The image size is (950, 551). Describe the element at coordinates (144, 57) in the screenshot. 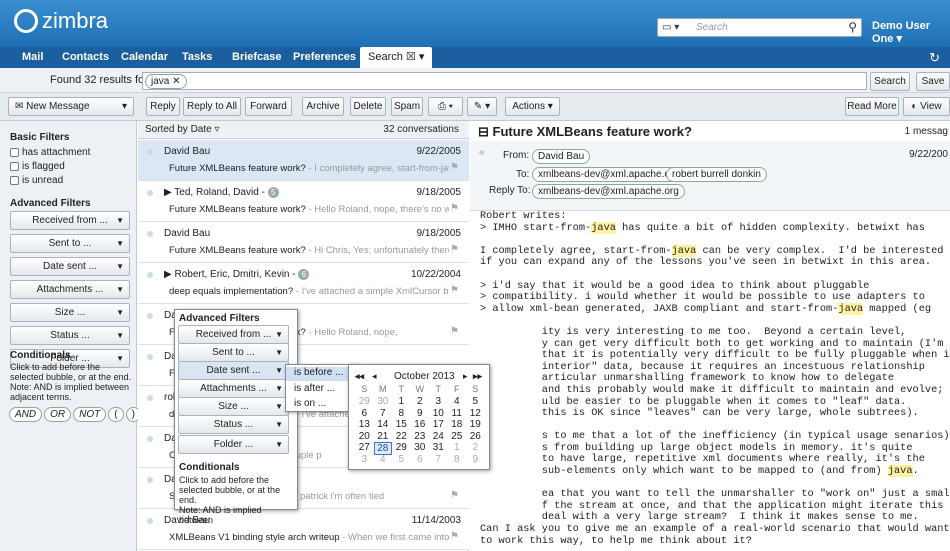

I see `tab-calendar: Calendar` at that location.